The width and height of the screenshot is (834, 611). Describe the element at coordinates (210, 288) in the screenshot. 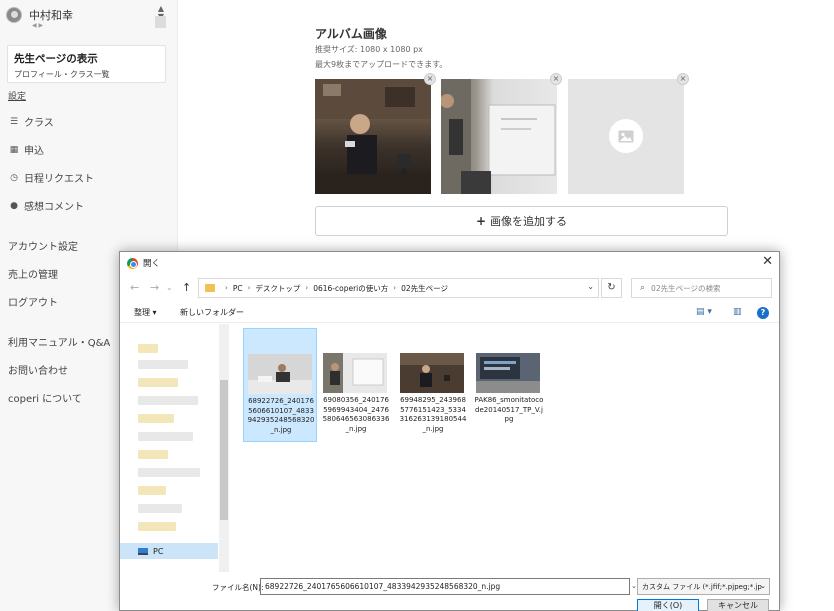

I see `folder-icon` at that location.